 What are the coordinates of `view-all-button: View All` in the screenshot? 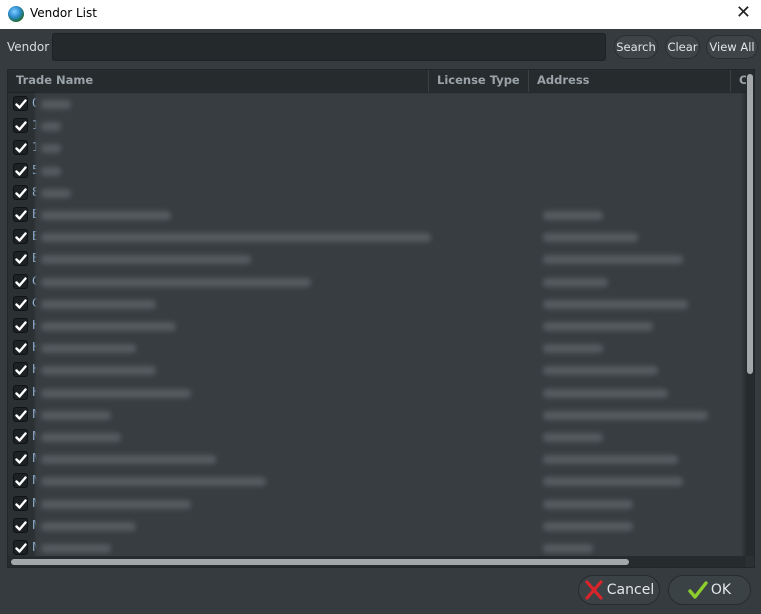 It's located at (732, 47).